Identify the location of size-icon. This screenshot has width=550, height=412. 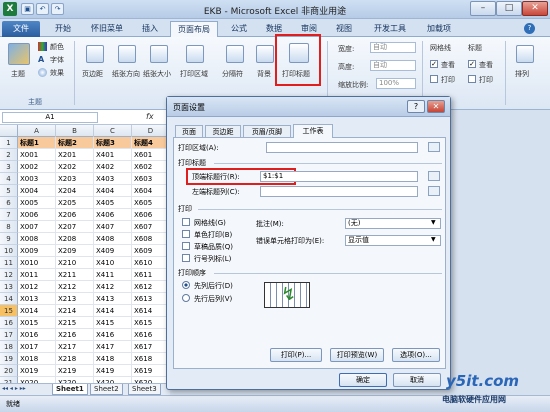
(159, 54).